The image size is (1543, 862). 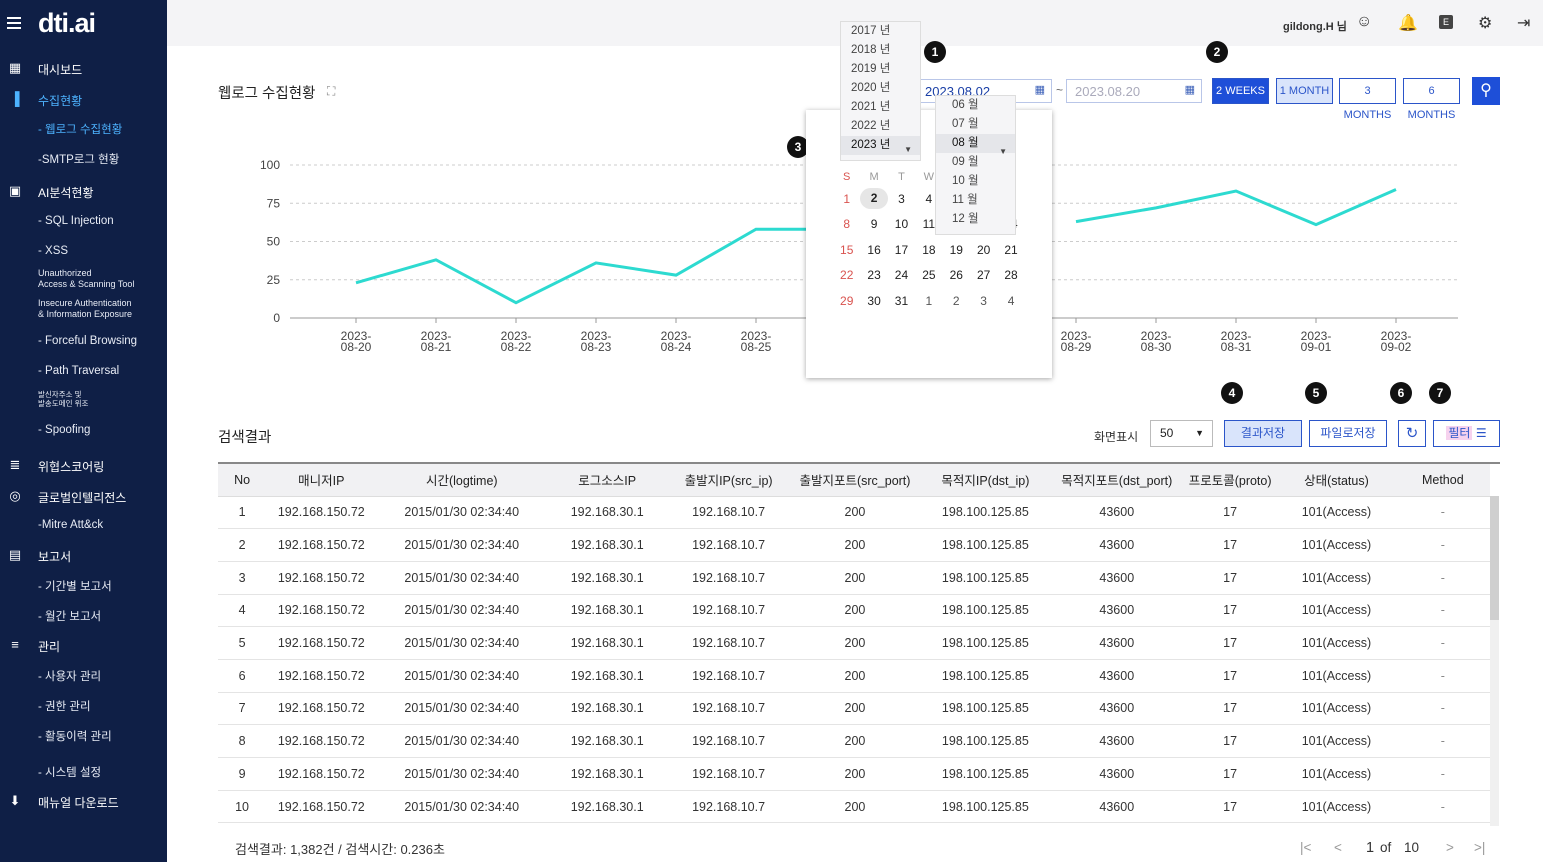 I want to click on sidebar-item-label: - 시스템 설정, so click(x=70, y=773).